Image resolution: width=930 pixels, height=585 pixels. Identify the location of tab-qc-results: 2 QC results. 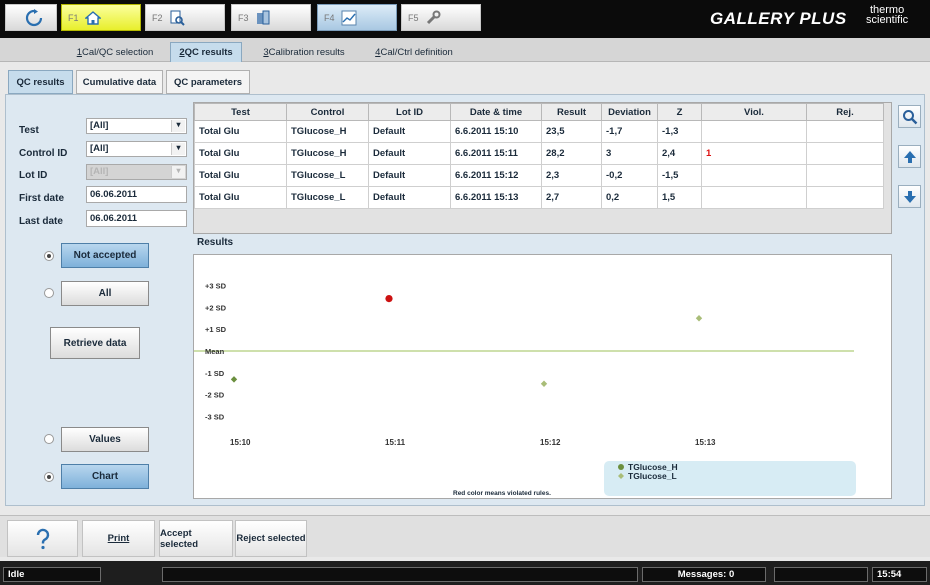
(206, 52).